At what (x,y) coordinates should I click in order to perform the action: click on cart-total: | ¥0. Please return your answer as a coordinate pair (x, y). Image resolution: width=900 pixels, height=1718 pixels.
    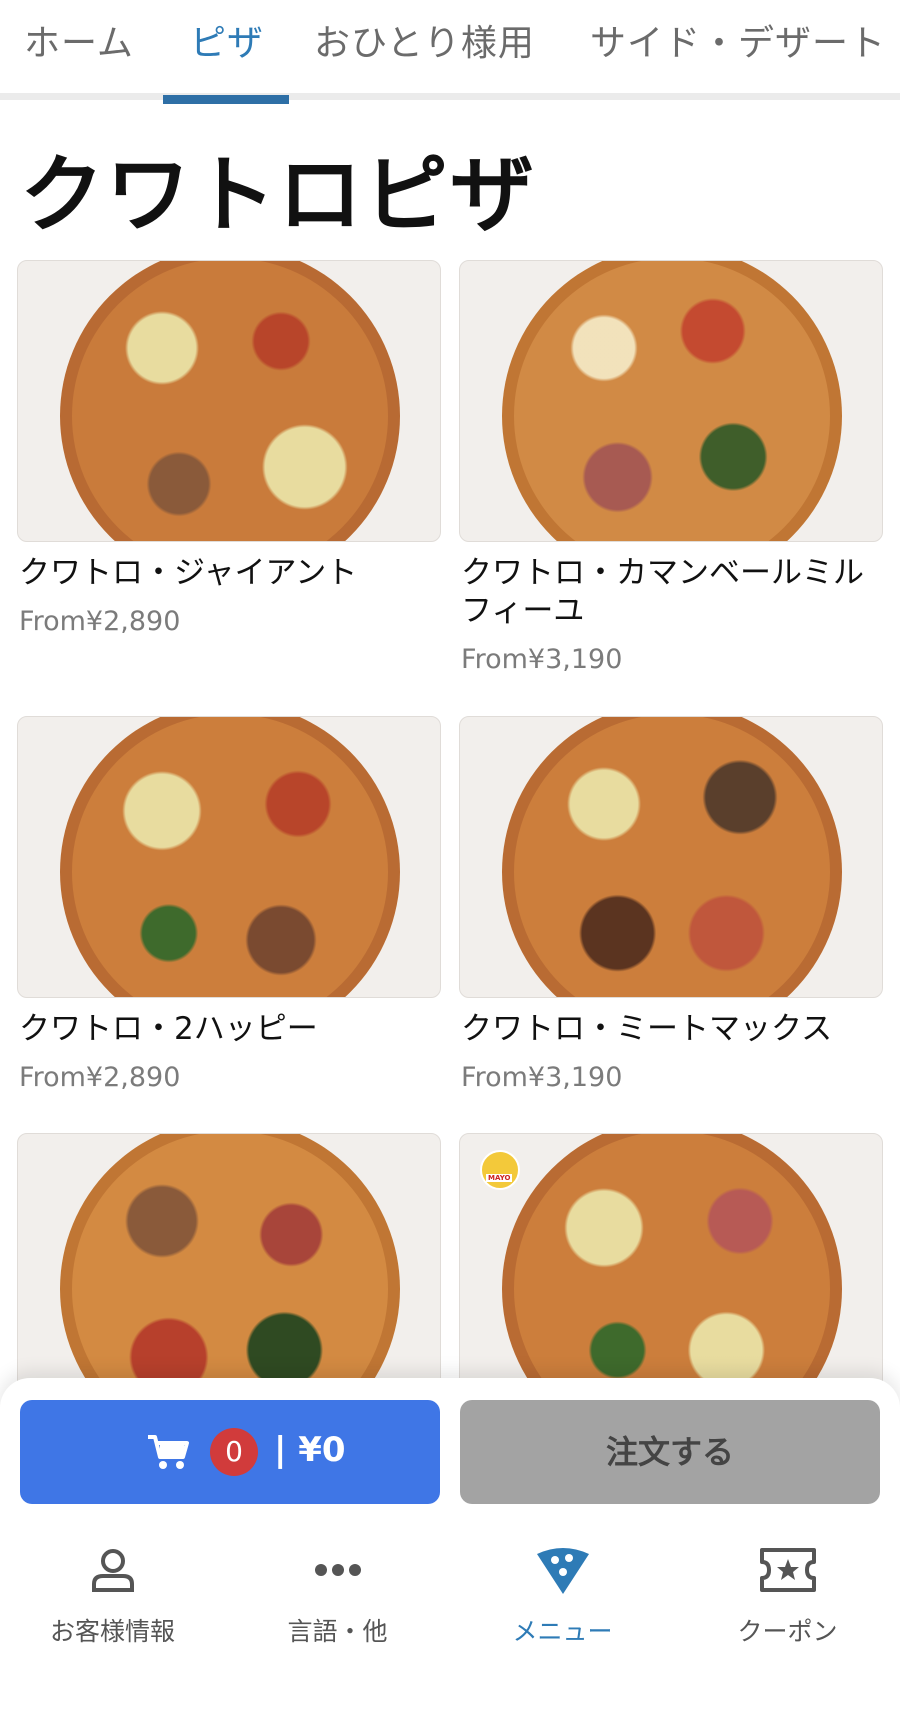
    Looking at the image, I should click on (310, 1450).